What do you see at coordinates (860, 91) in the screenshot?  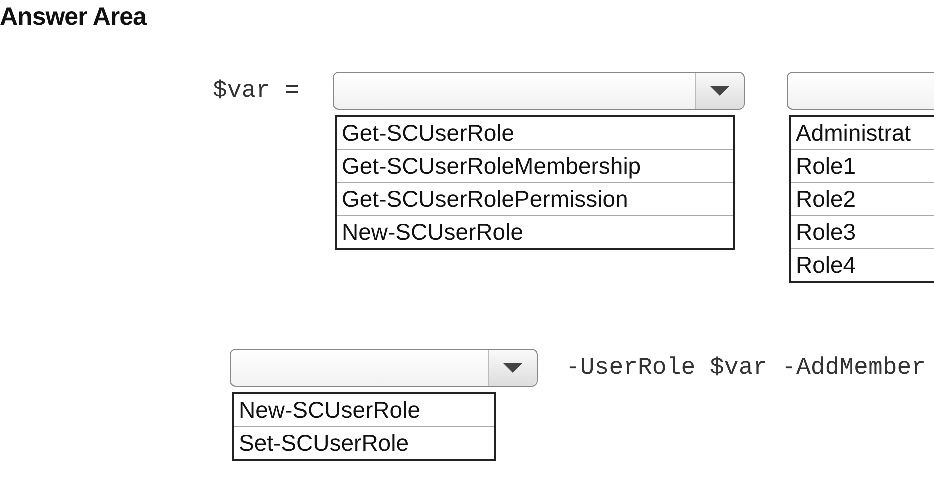 I see `dropdown` at bounding box center [860, 91].